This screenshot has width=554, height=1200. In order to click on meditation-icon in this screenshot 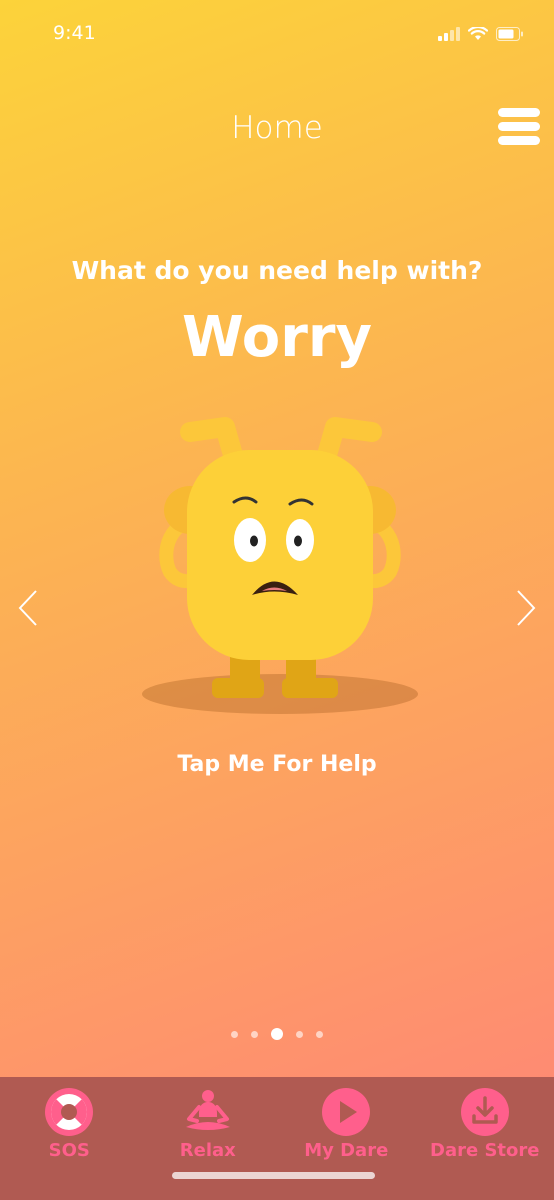, I will do `click(207, 1110)`.